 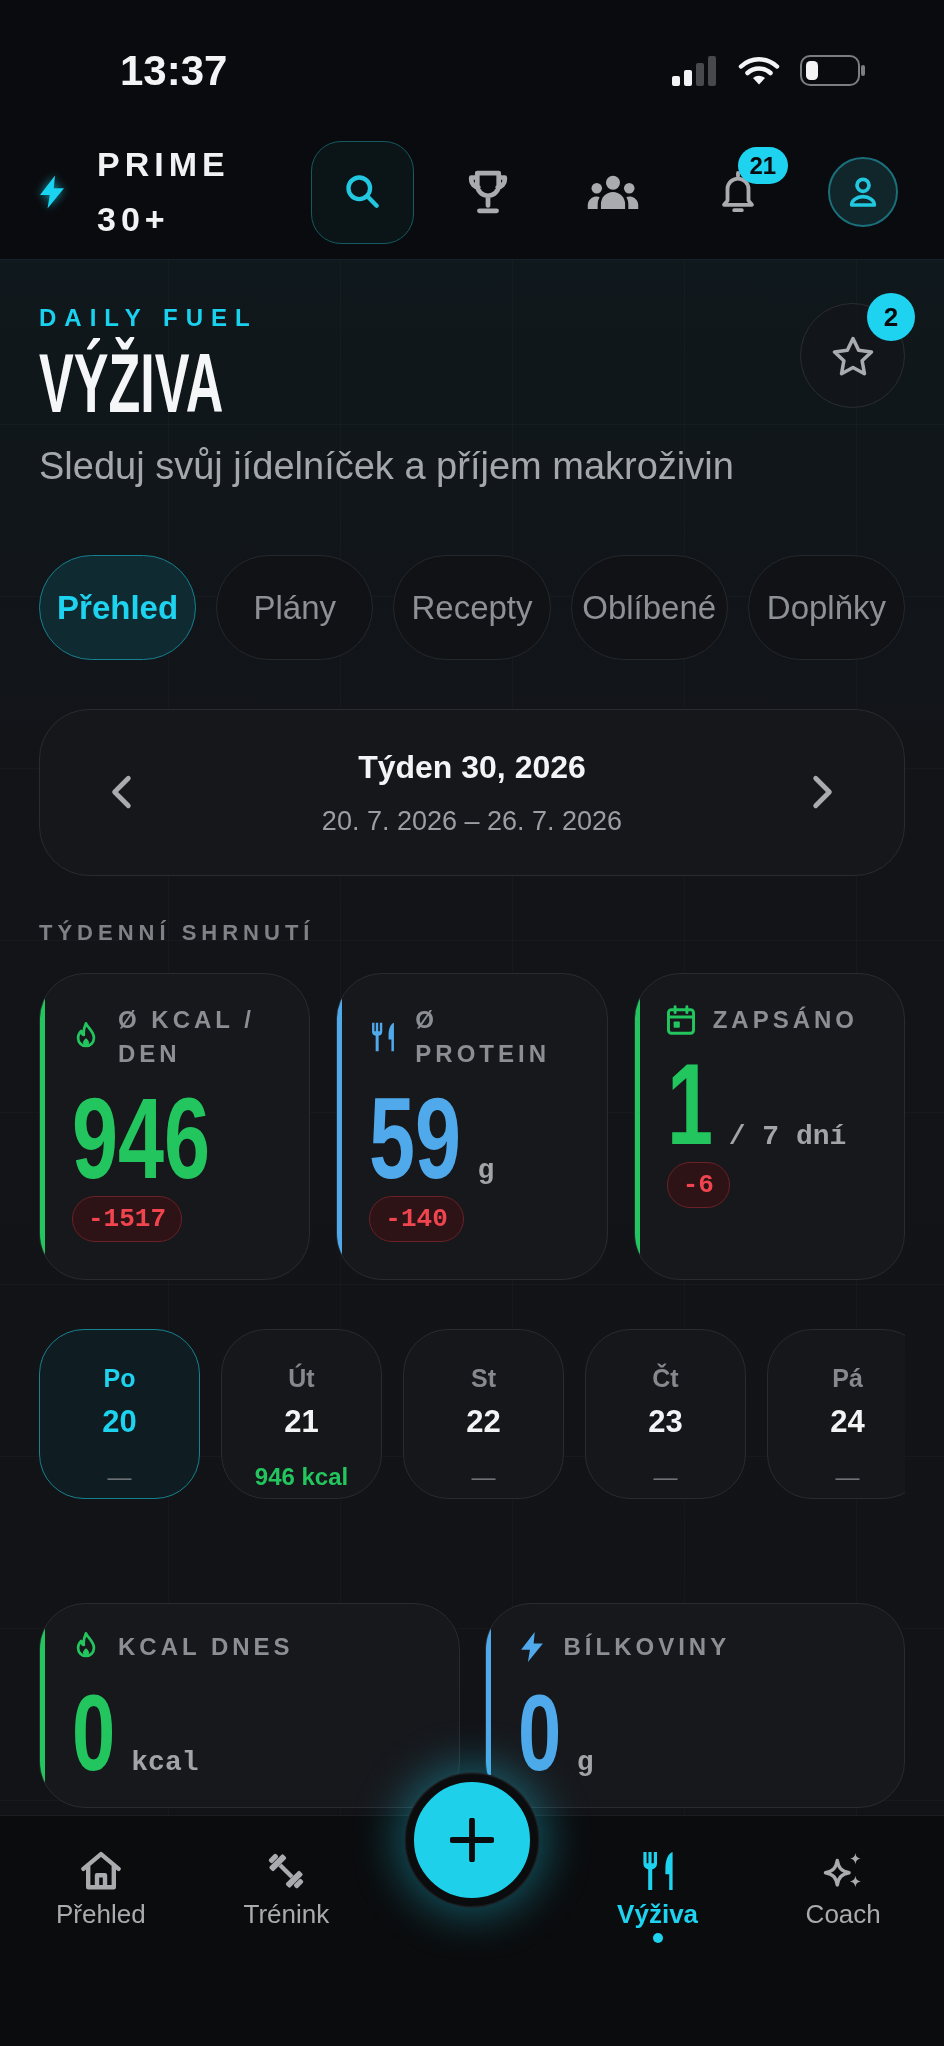 What do you see at coordinates (416, 1218) in the screenshot?
I see `delta-pill: -140` at bounding box center [416, 1218].